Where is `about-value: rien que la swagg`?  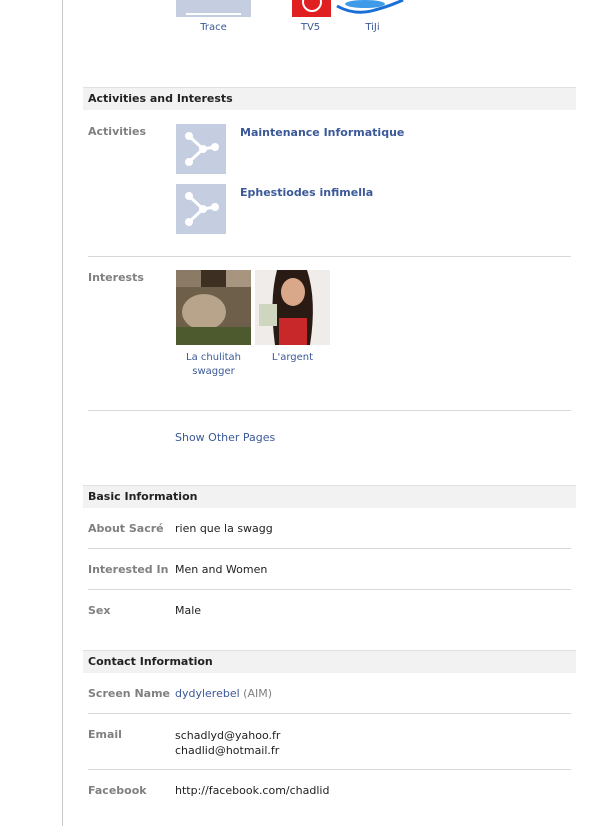 about-value: rien que la swagg is located at coordinates (224, 528).